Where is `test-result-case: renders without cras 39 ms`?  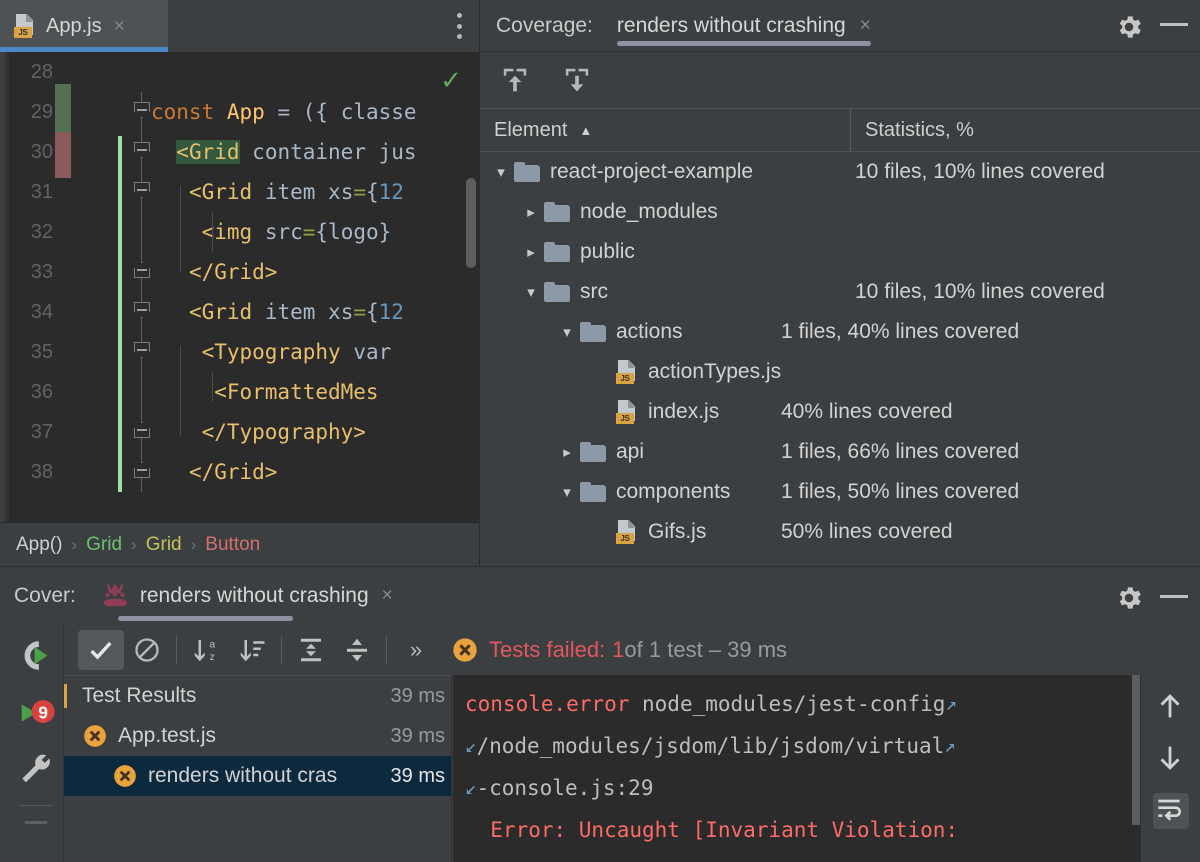 test-result-case: renders without cras 39 ms is located at coordinates (257, 776).